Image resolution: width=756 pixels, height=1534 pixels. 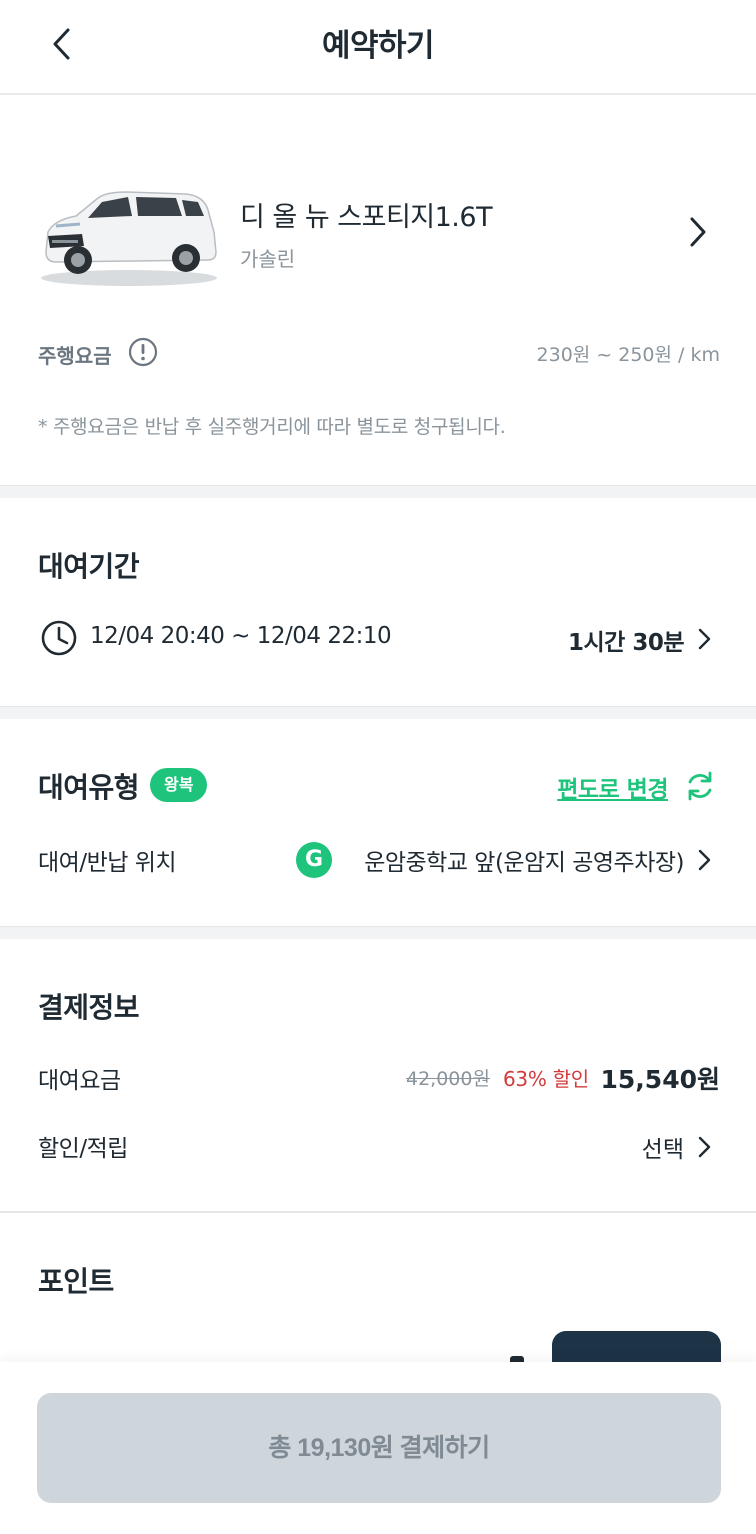 I want to click on discount-points-label: 할인/적립, so click(x=83, y=1149).